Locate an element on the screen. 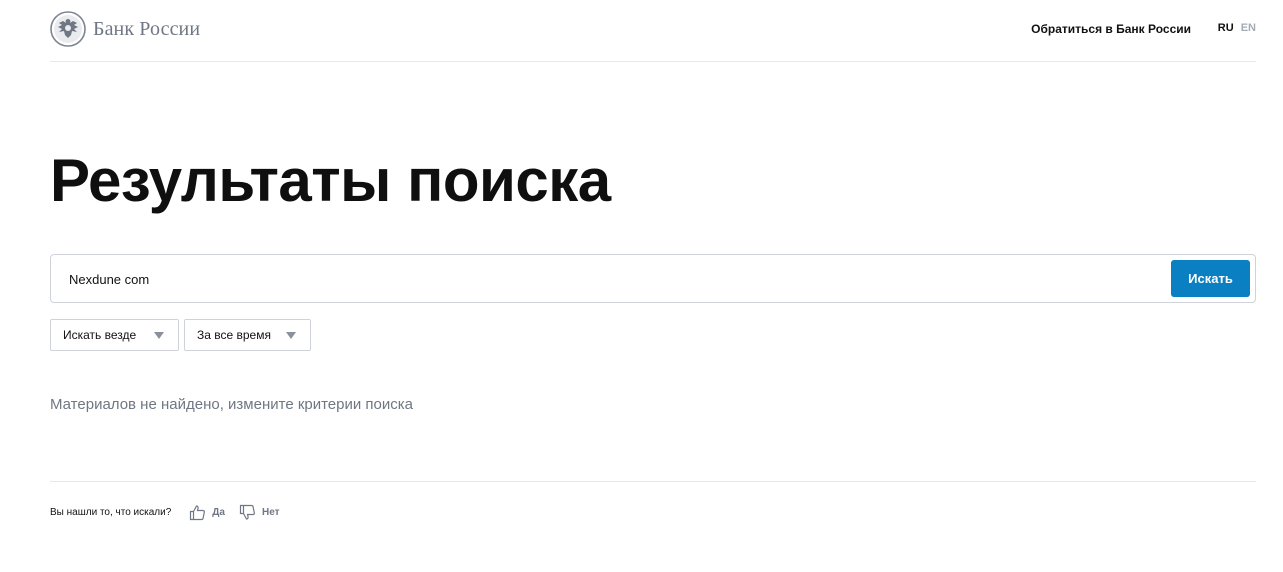  search-button: Искать is located at coordinates (1210, 278).